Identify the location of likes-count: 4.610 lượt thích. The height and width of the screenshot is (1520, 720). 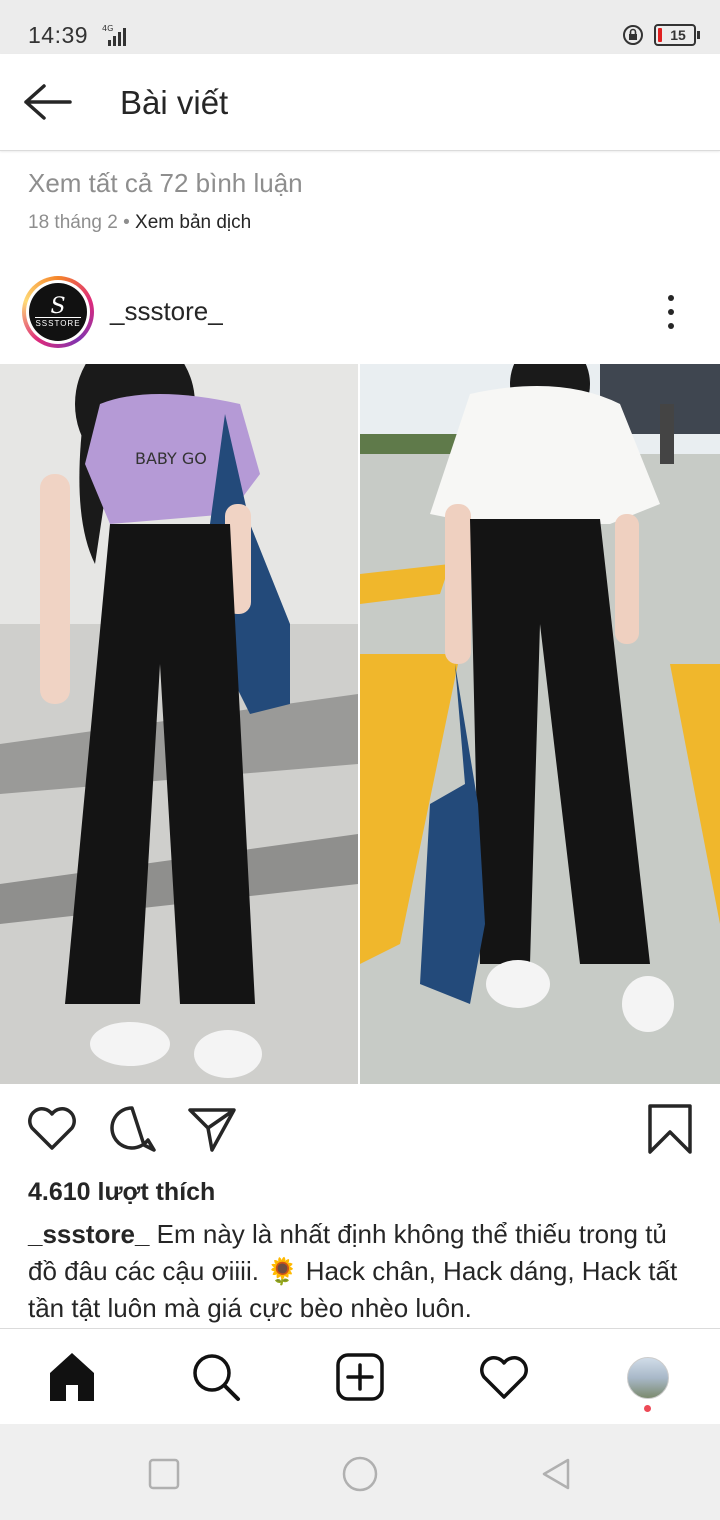
(121, 1192).